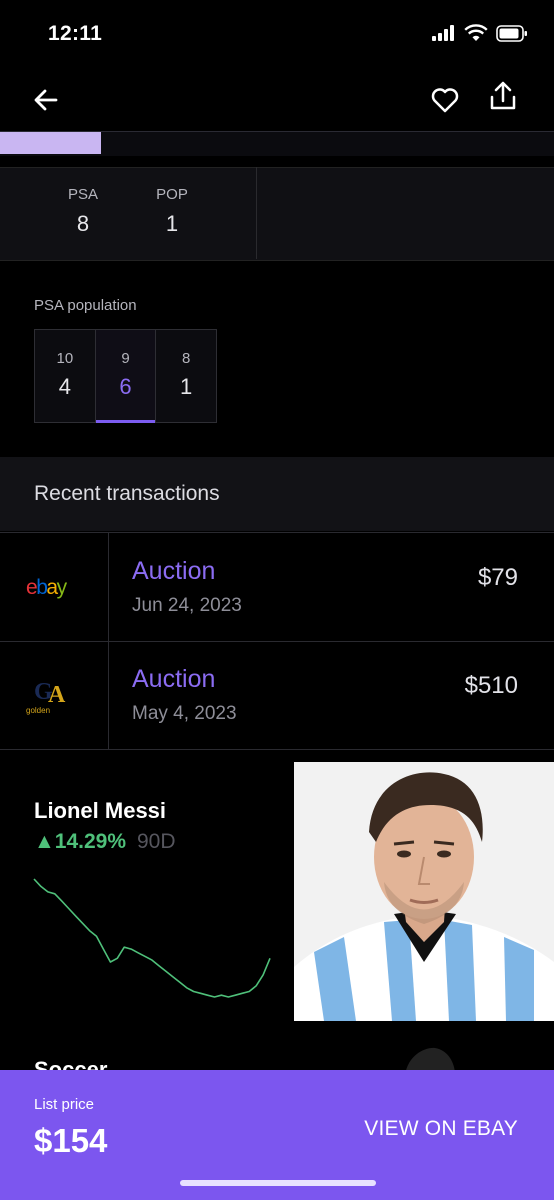 This screenshot has width=554, height=1200. Describe the element at coordinates (511, 33) in the screenshot. I see `battery-icon` at that location.